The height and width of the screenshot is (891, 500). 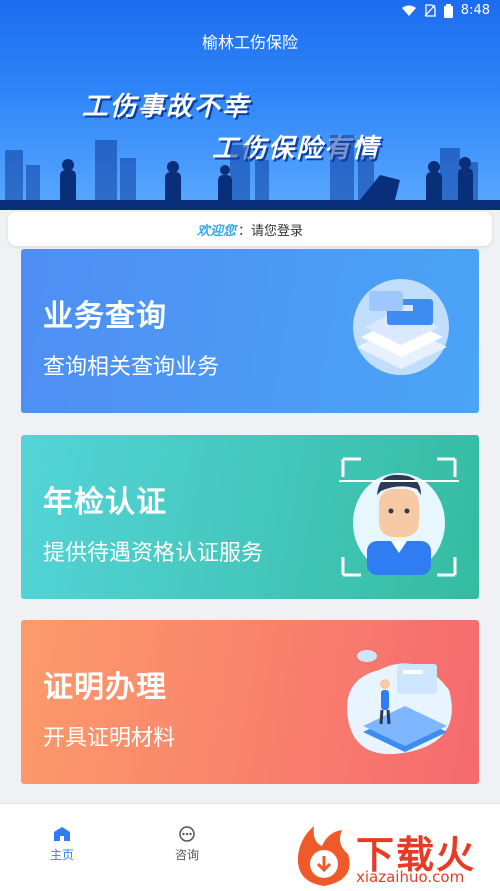 I want to click on card-title: 年检认证, so click(x=105, y=502).